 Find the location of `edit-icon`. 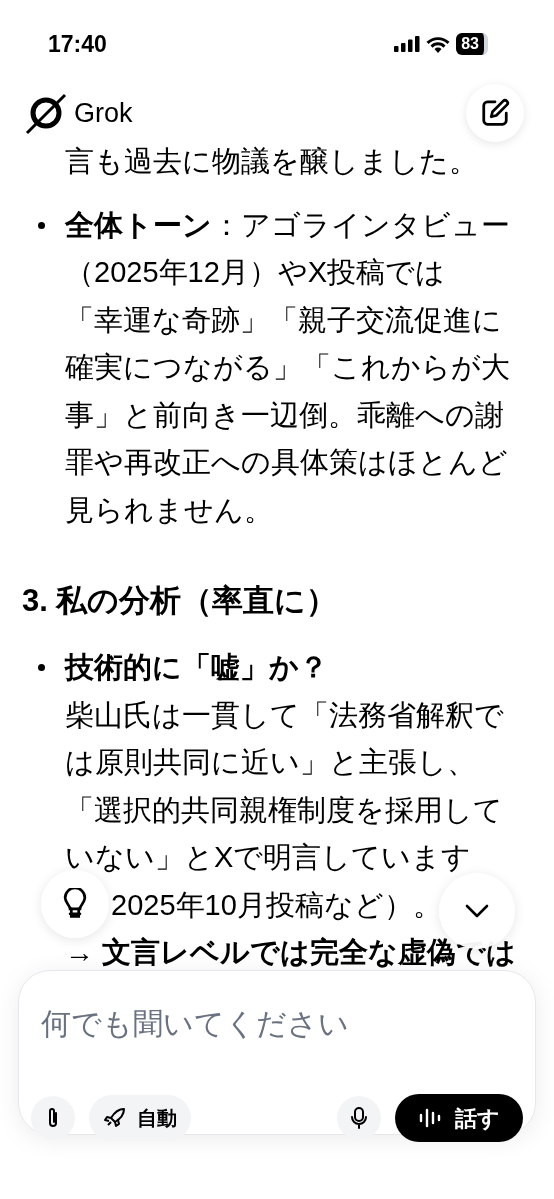

edit-icon is located at coordinates (495, 113).